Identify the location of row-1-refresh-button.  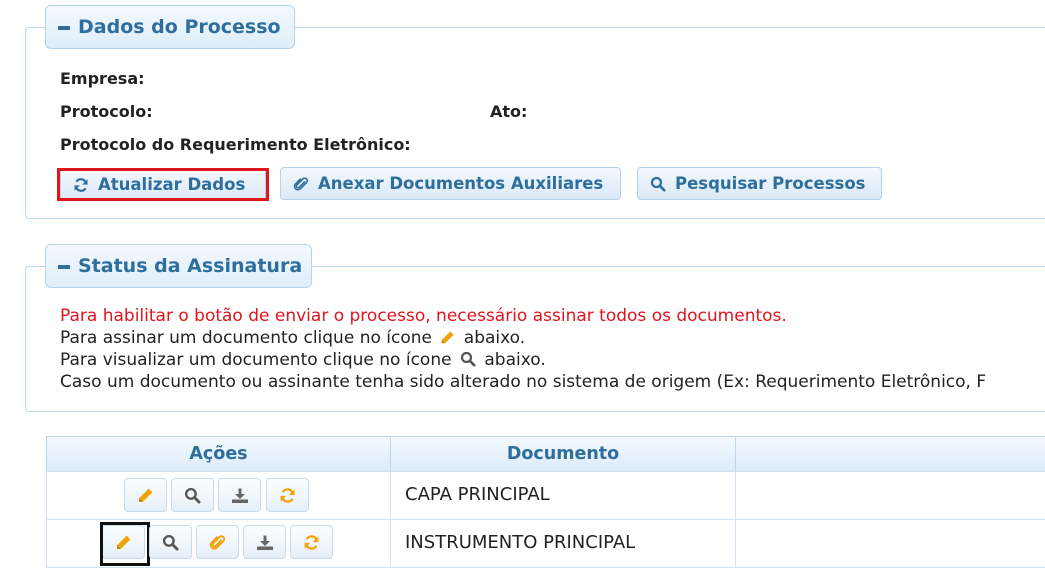
(287, 495).